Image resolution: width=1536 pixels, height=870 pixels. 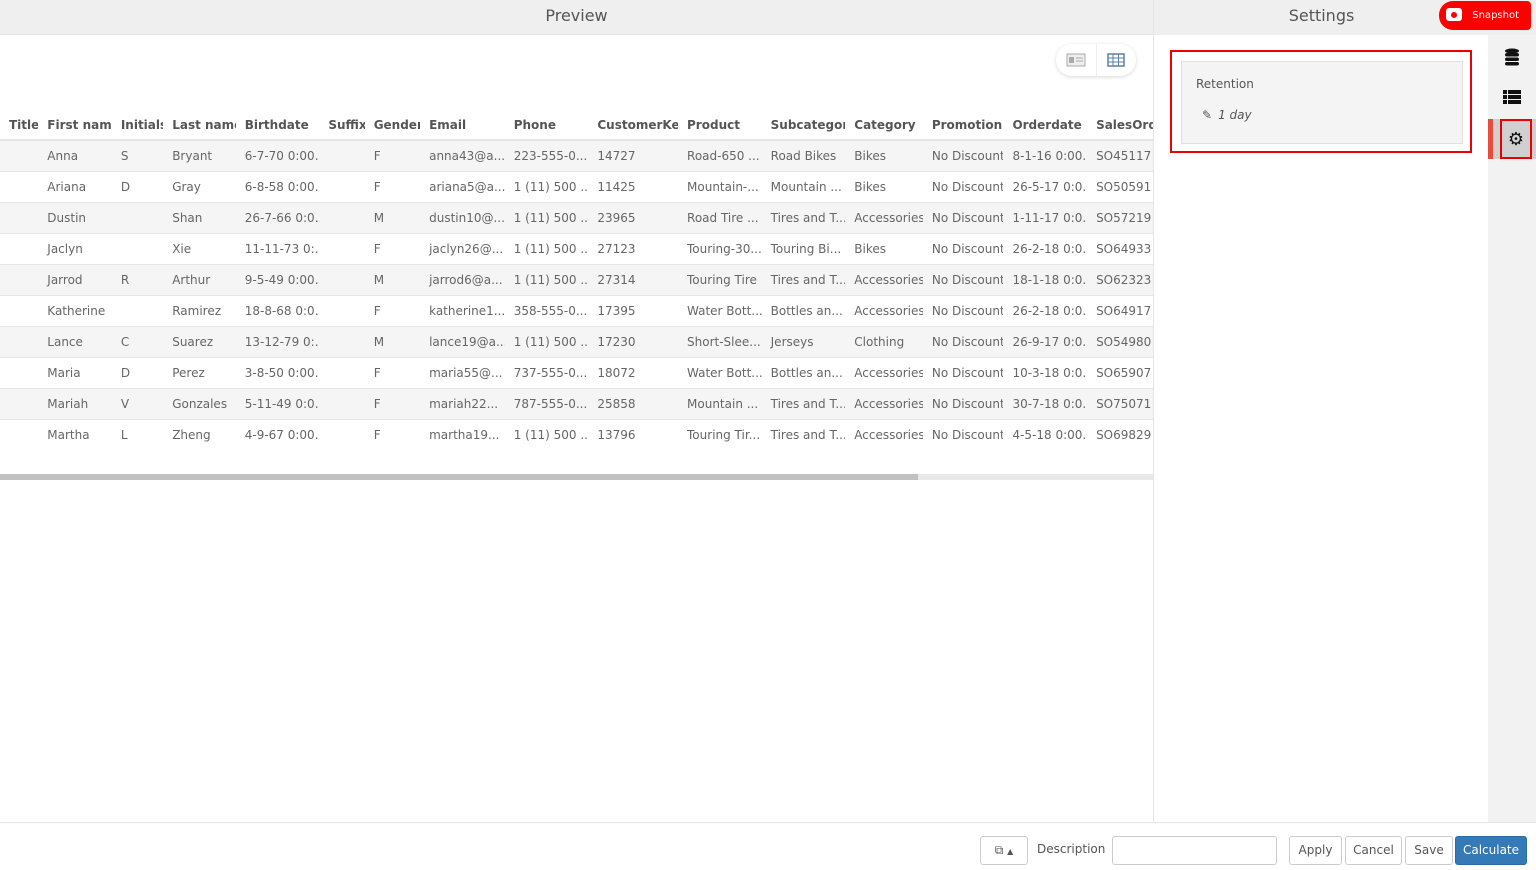 What do you see at coordinates (633, 125) in the screenshot?
I see `column-header: CustomerKey` at bounding box center [633, 125].